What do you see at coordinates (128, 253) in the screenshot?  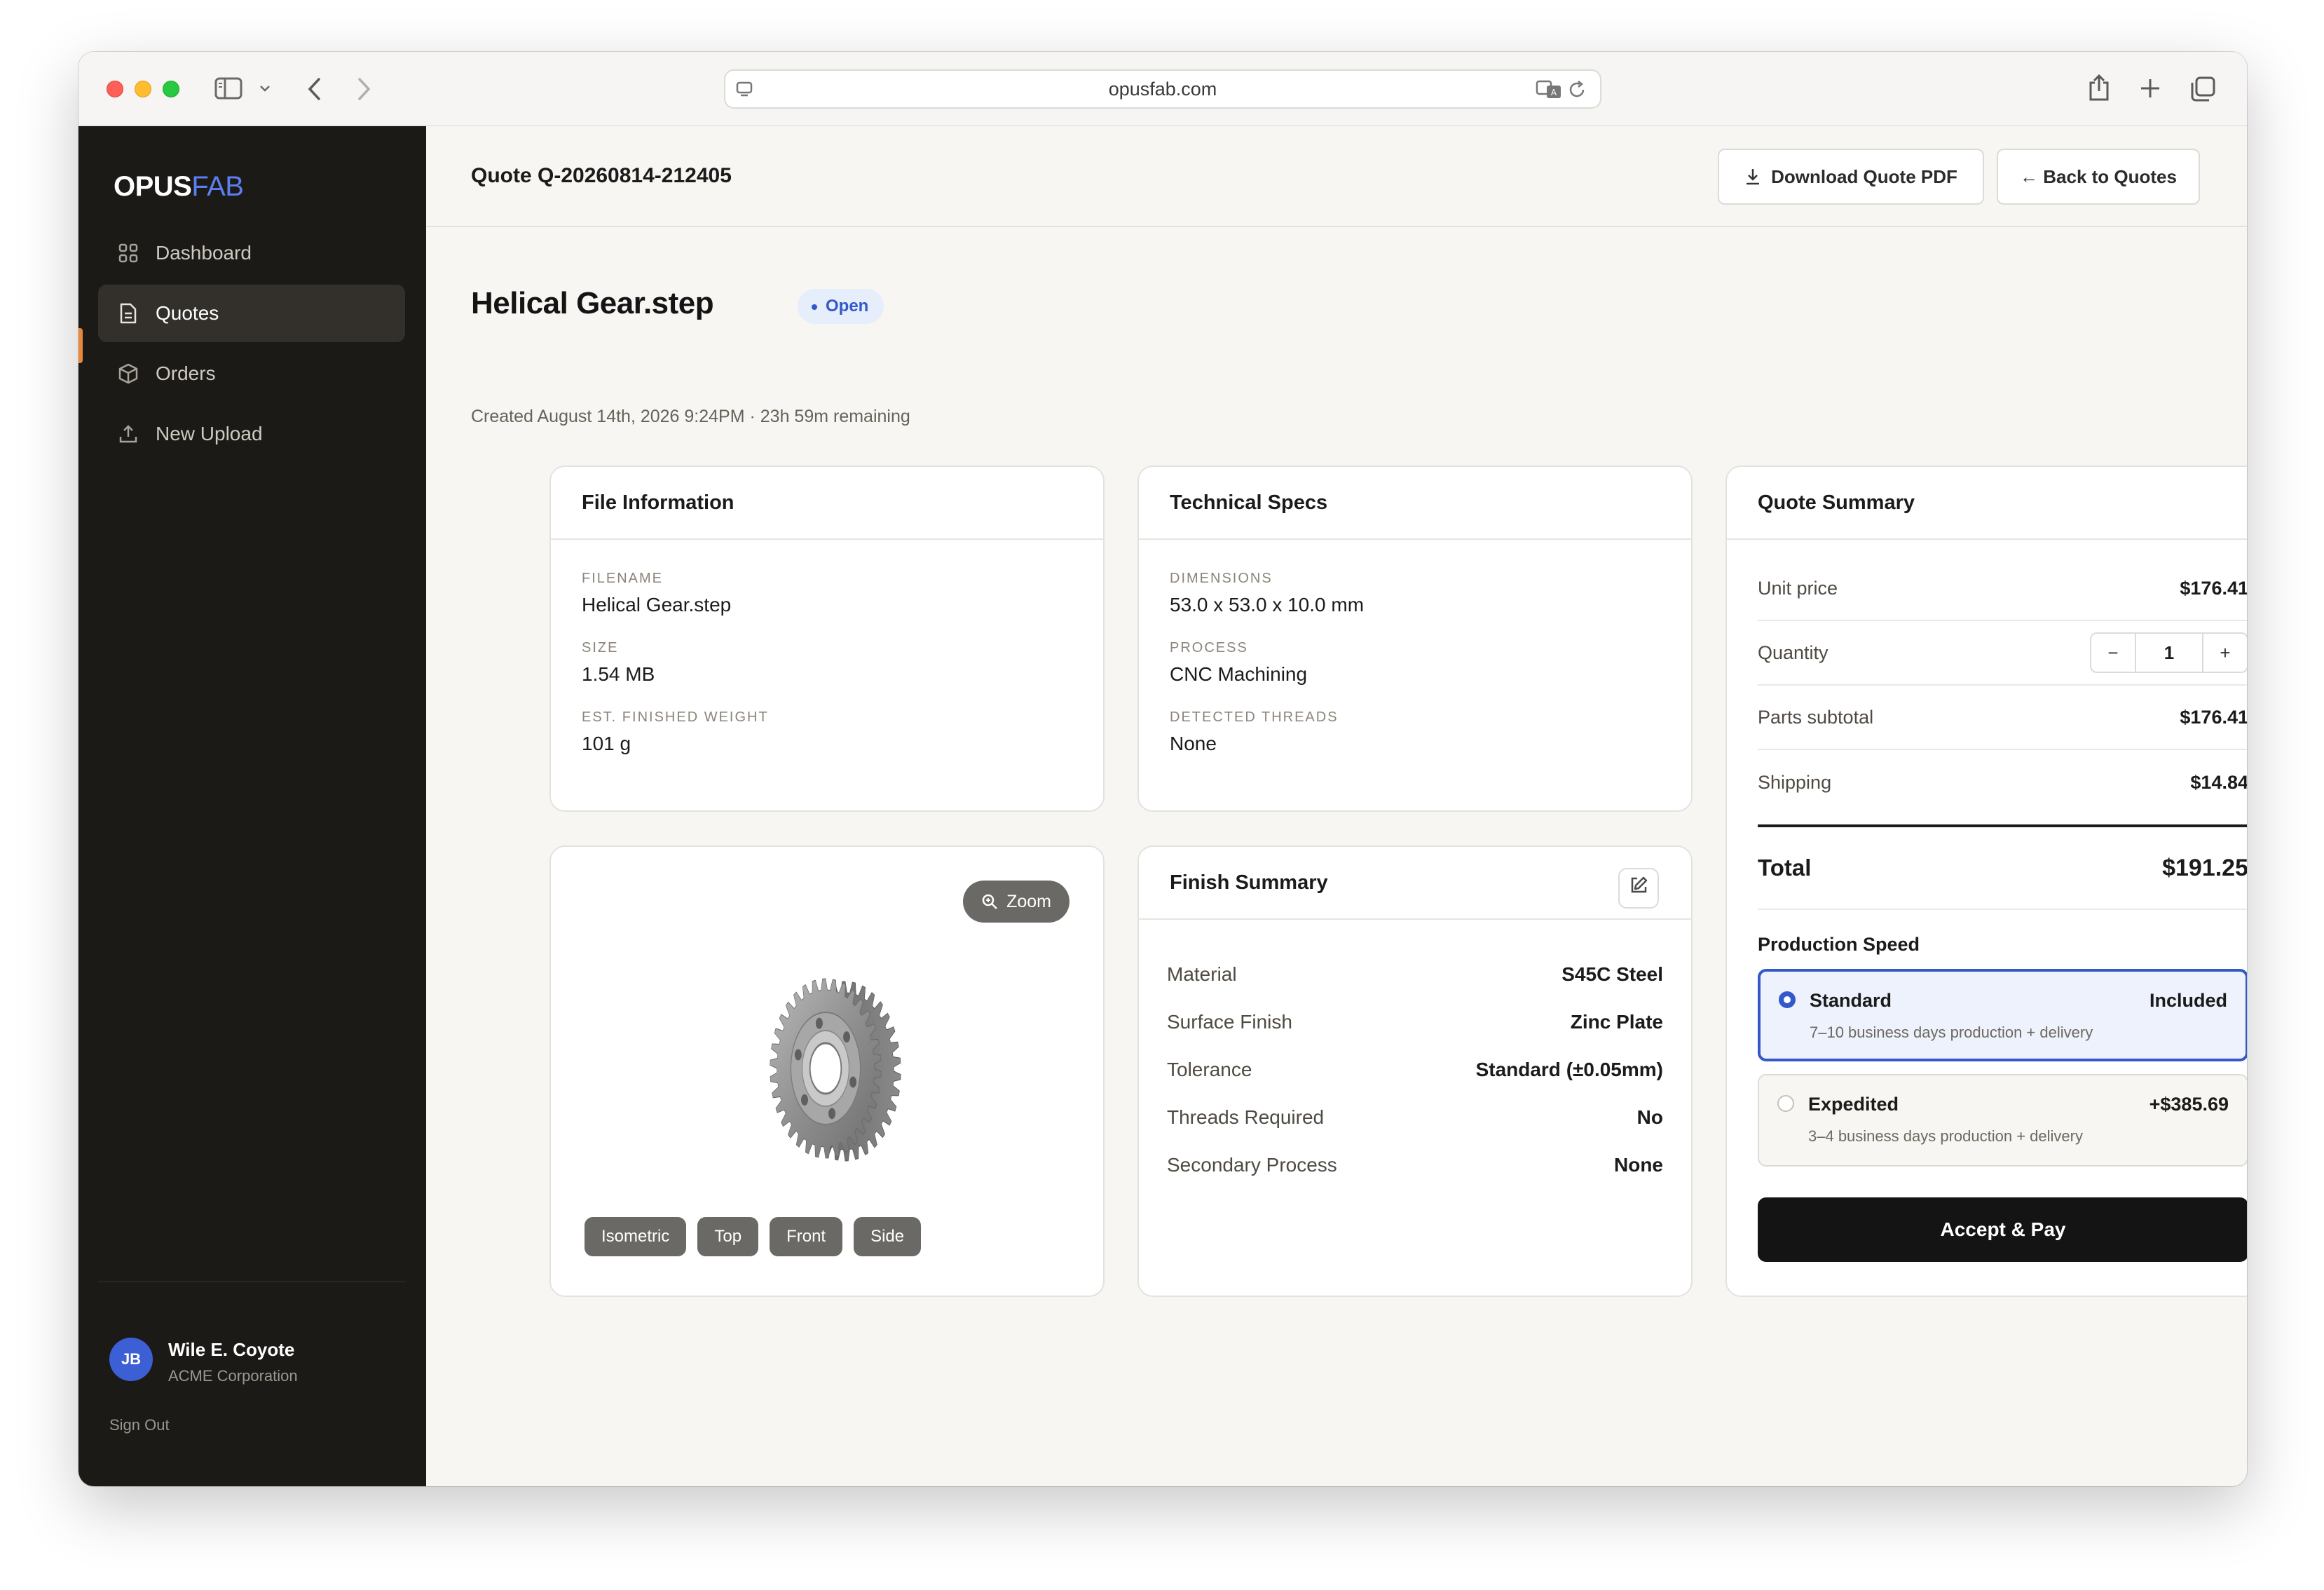 I see `grid-icon` at bounding box center [128, 253].